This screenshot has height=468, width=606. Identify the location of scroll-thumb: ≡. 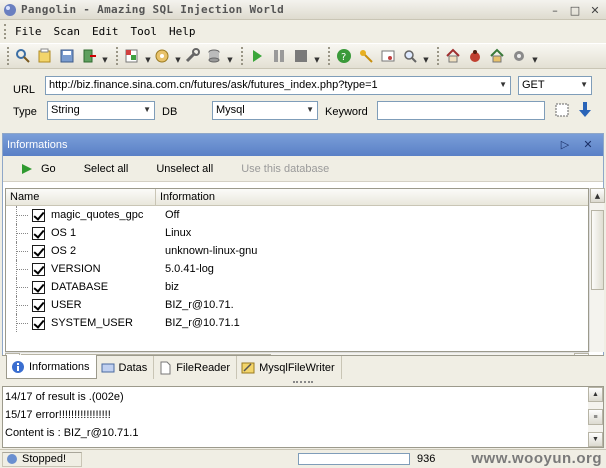
(595, 417).